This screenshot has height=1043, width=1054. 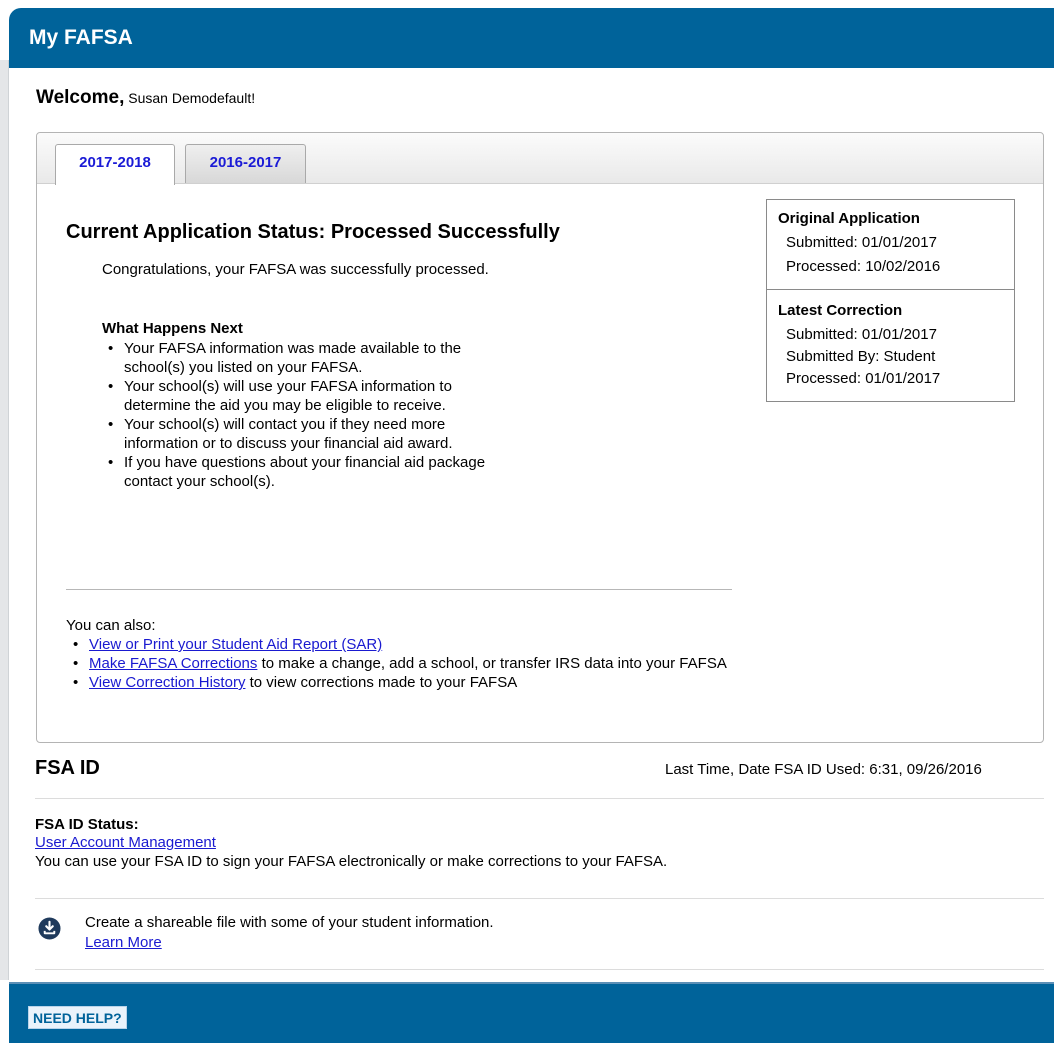 I want to click on correction-submitted-by: Submitted By: Student, so click(x=861, y=356).